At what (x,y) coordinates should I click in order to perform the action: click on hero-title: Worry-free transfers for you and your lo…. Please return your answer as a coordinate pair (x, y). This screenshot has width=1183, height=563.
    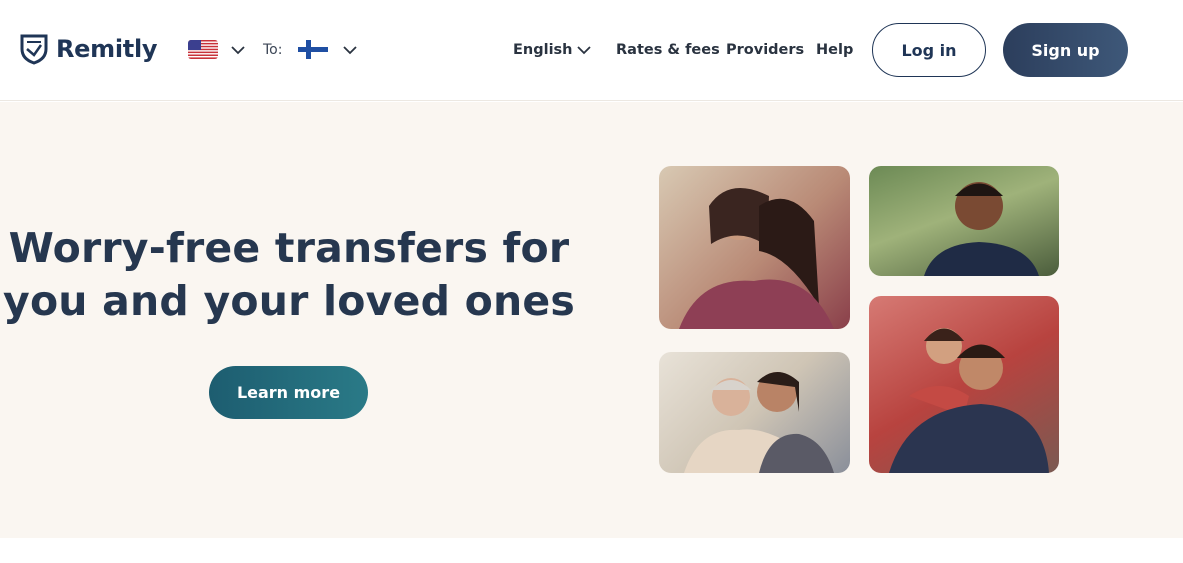
    Looking at the image, I should click on (289, 275).